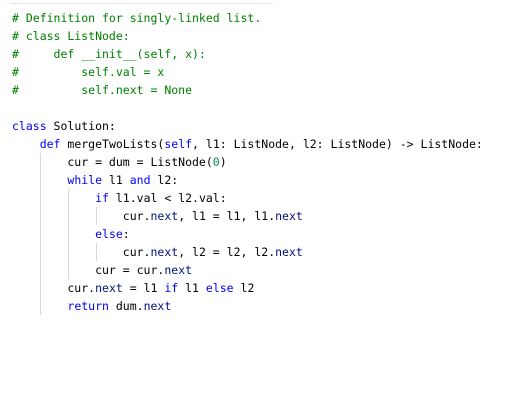  I want to click on code-token: , l1 = l1, l1., so click(227, 216).